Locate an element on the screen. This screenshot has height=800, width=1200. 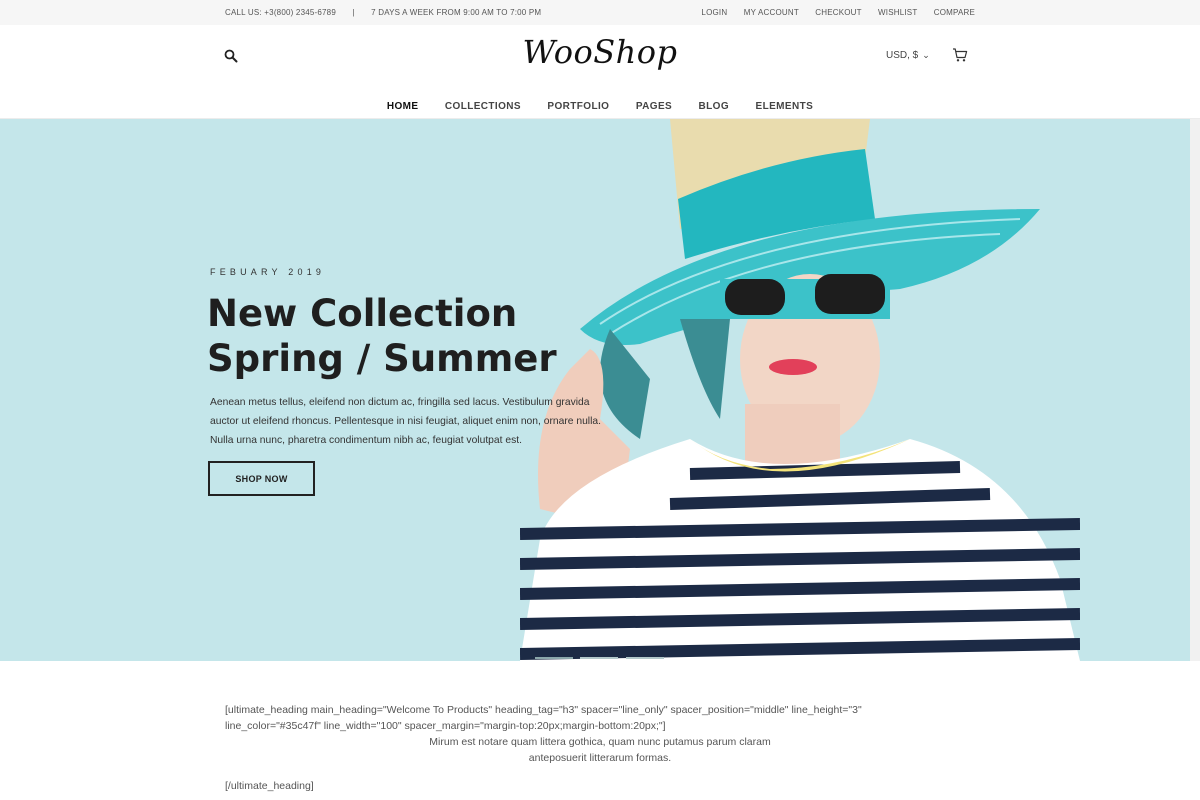
nav-item-portfolio: PORTFOLIO is located at coordinates (578, 106).